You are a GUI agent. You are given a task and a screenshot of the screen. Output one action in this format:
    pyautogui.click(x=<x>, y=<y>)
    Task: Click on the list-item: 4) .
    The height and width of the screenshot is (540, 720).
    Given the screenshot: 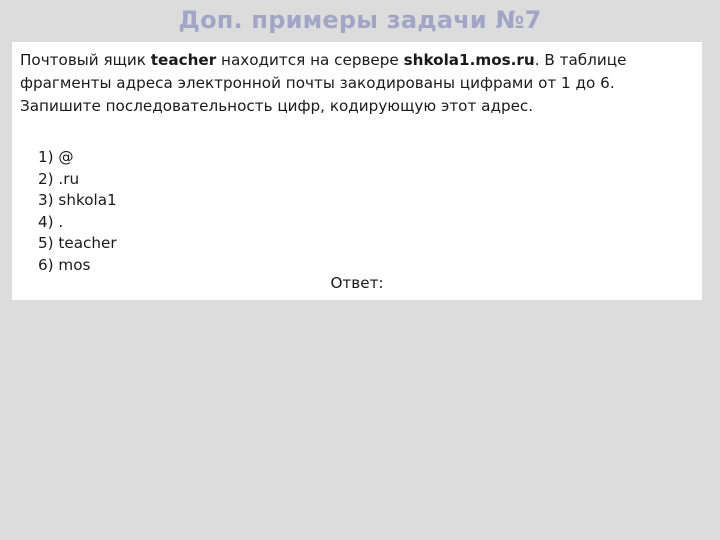 What is the action you would take?
    pyautogui.click(x=77, y=223)
    